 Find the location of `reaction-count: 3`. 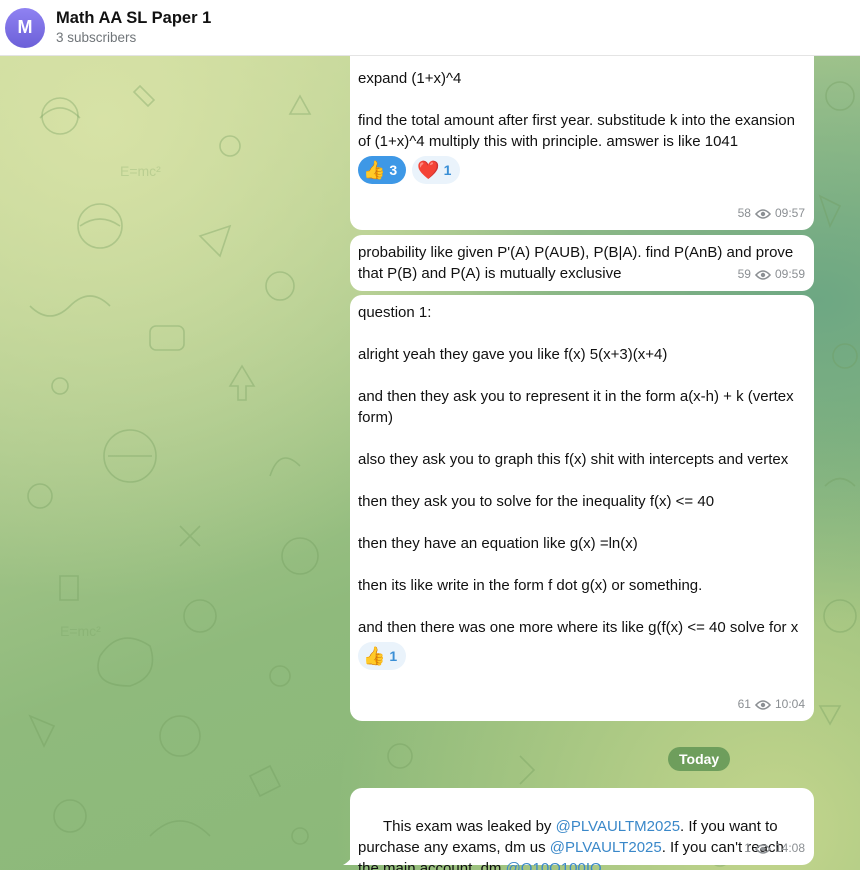

reaction-count: 3 is located at coordinates (393, 169).